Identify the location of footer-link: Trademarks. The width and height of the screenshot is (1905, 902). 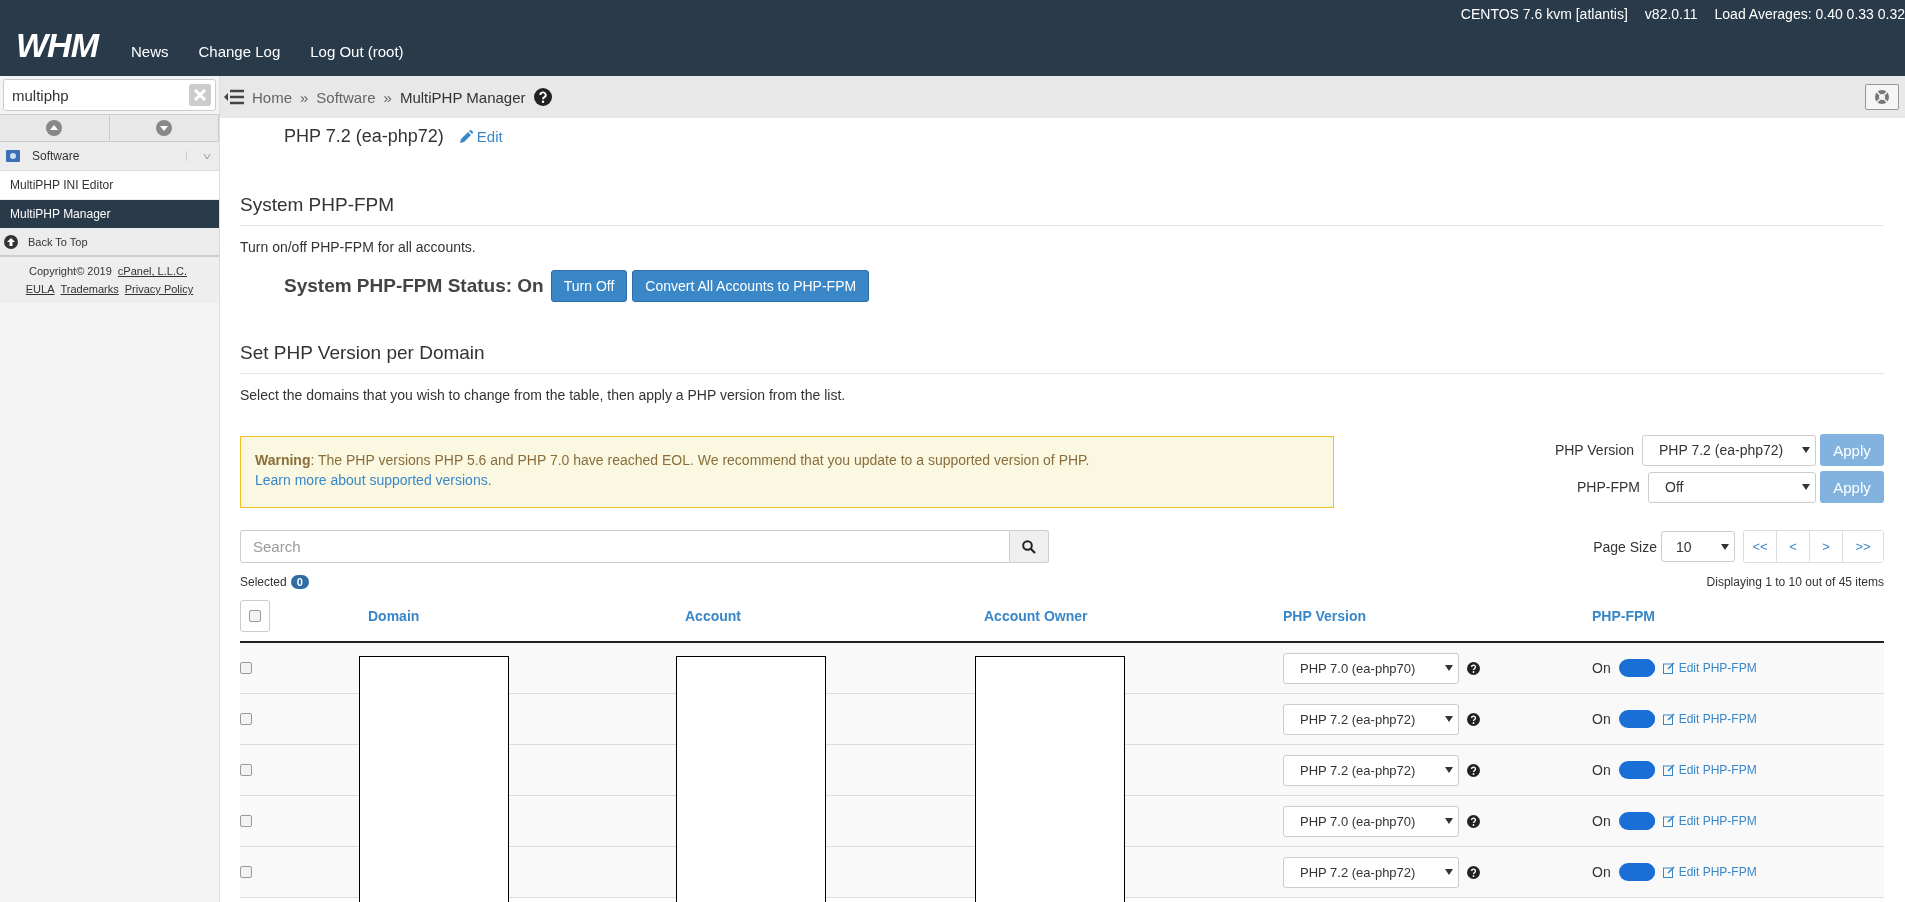
(89, 289).